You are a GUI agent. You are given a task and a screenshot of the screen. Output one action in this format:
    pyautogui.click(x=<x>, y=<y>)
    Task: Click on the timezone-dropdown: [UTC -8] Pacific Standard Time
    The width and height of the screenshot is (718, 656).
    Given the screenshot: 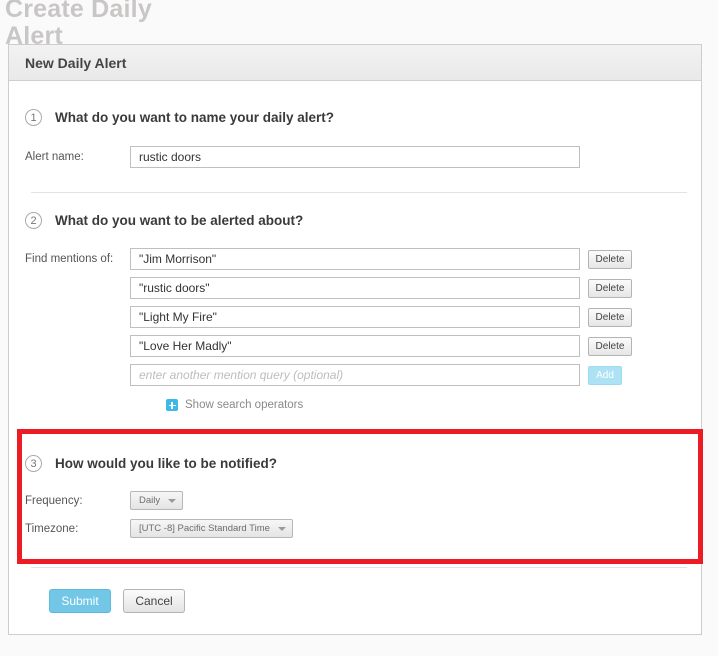 What is the action you would take?
    pyautogui.click(x=211, y=528)
    